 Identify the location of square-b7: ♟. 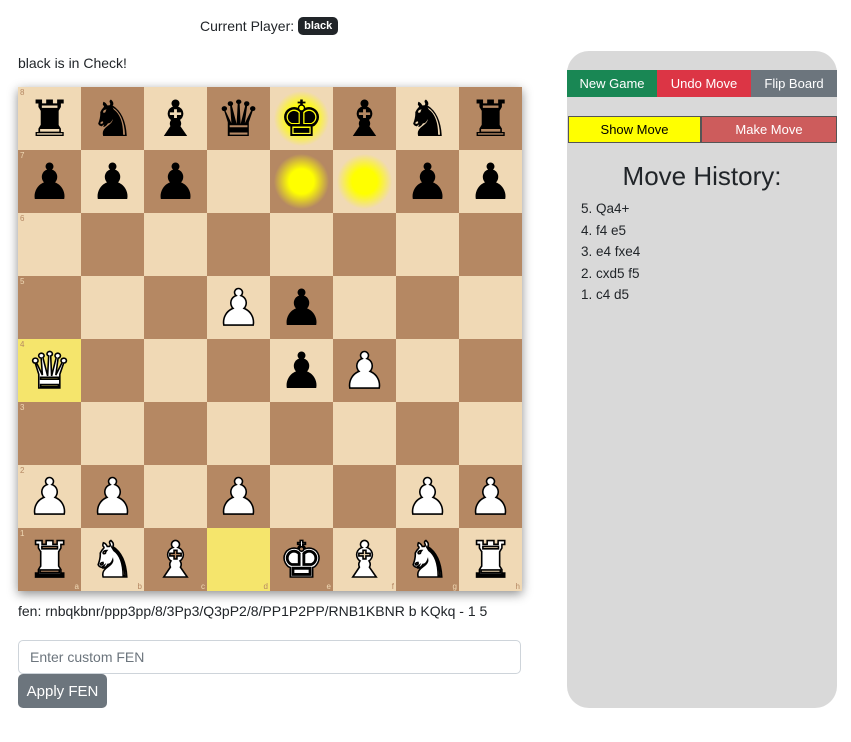
(112, 181).